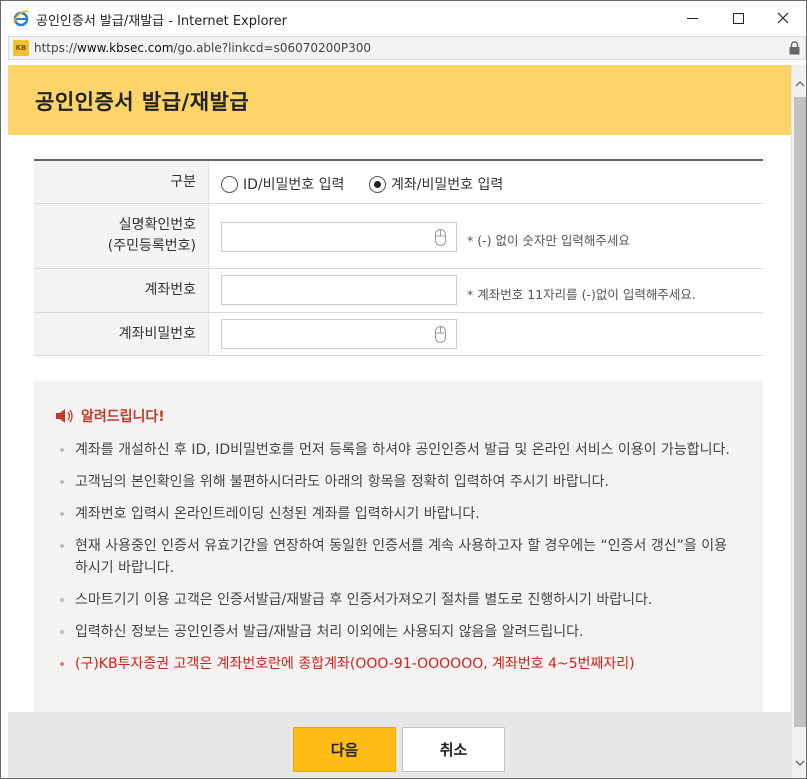 This screenshot has width=807, height=779. I want to click on notice-heading-text: 알려드립니다!, so click(123, 417).